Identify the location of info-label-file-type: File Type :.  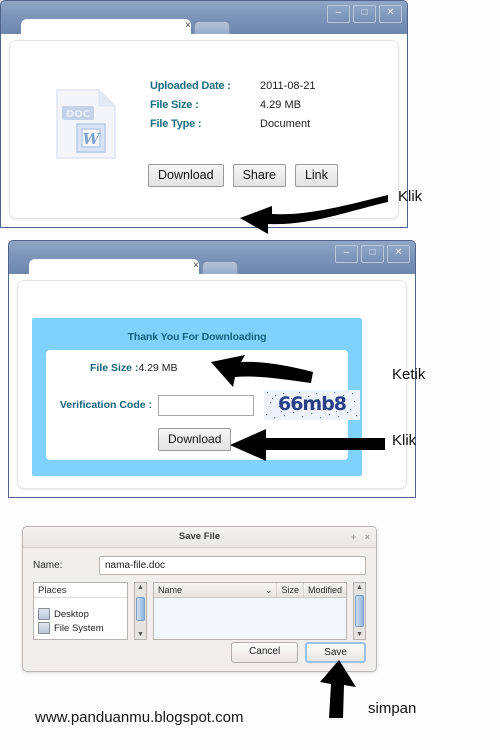
(176, 124).